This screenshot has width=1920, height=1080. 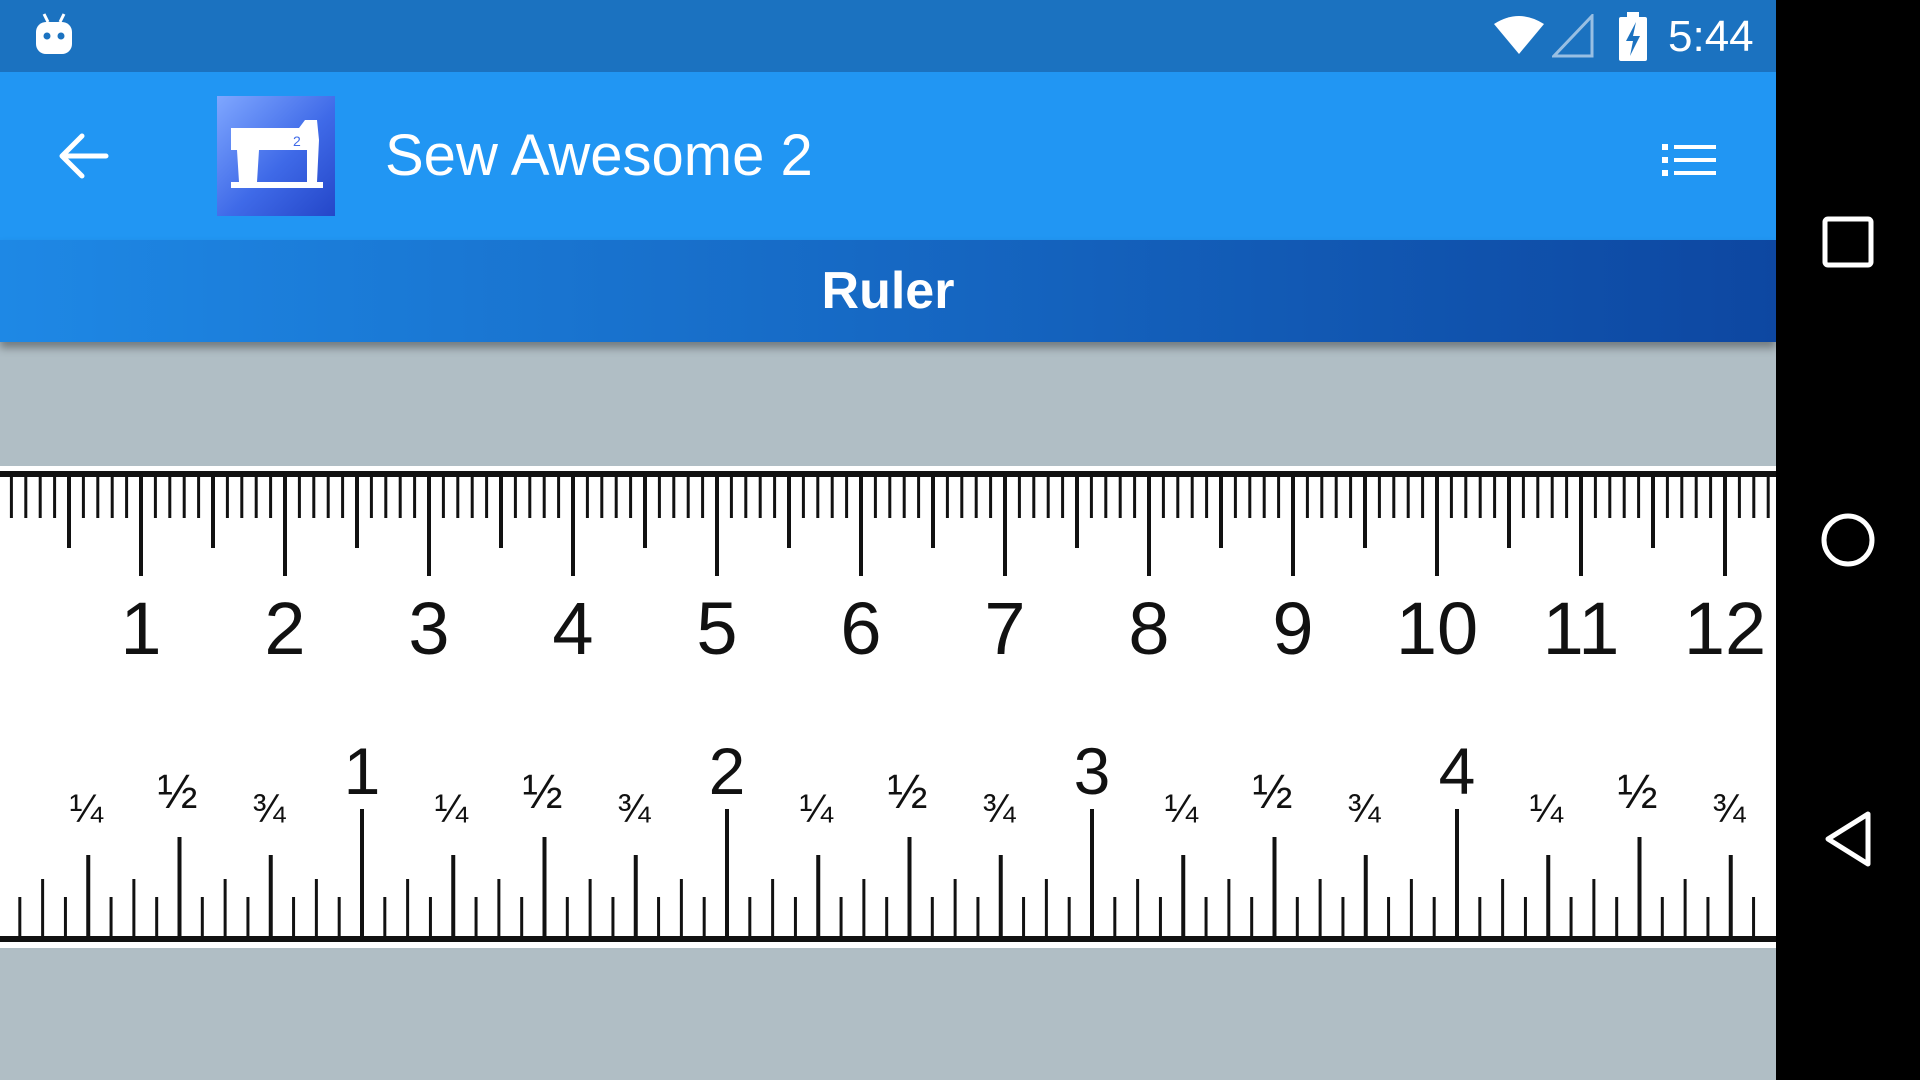 I want to click on cm-label: 8, so click(x=1148, y=628).